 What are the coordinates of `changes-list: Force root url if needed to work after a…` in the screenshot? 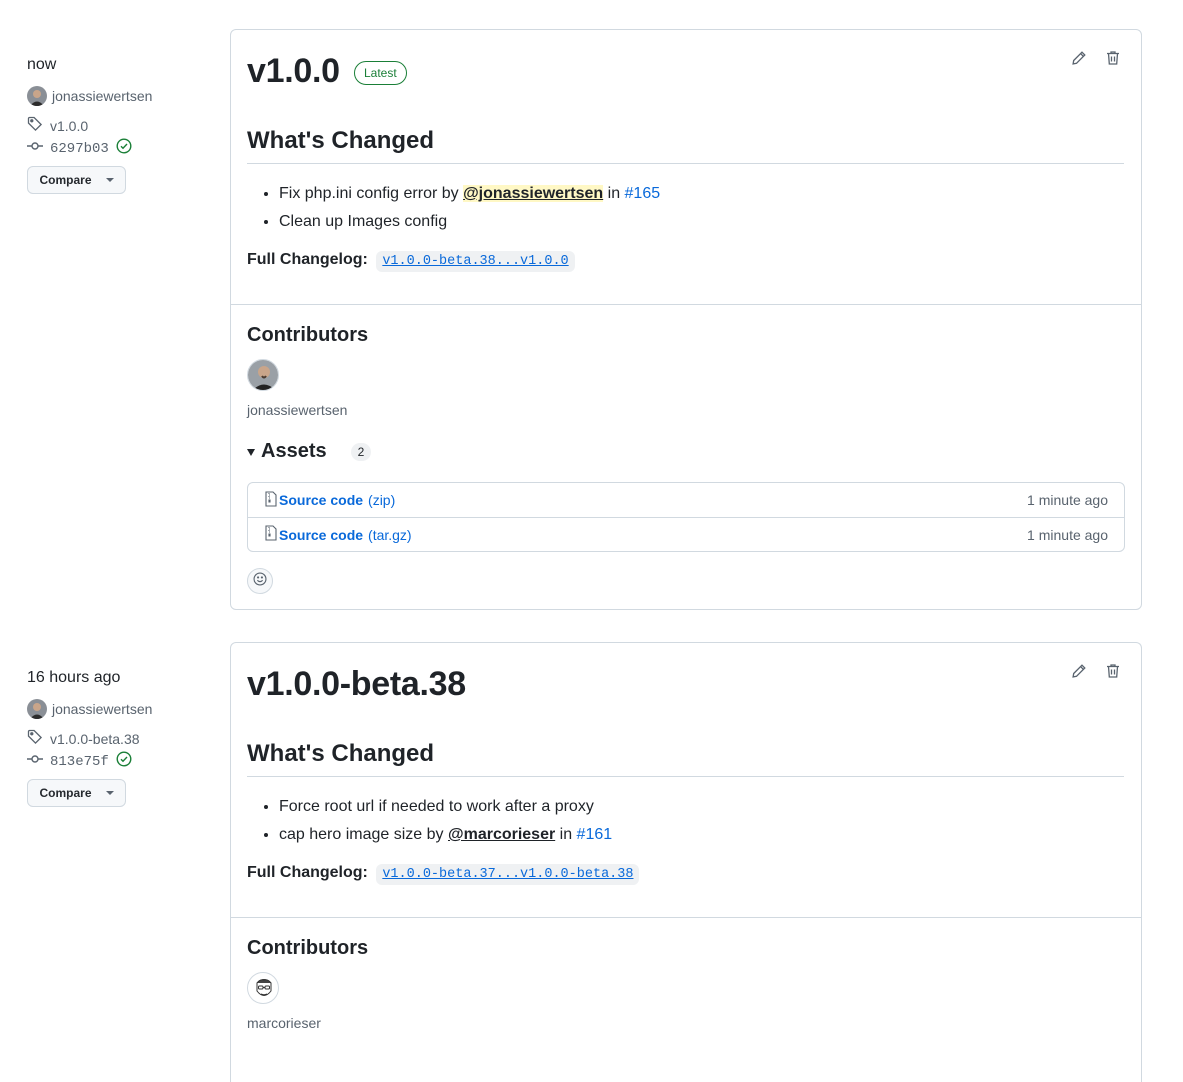 It's located at (429, 821).